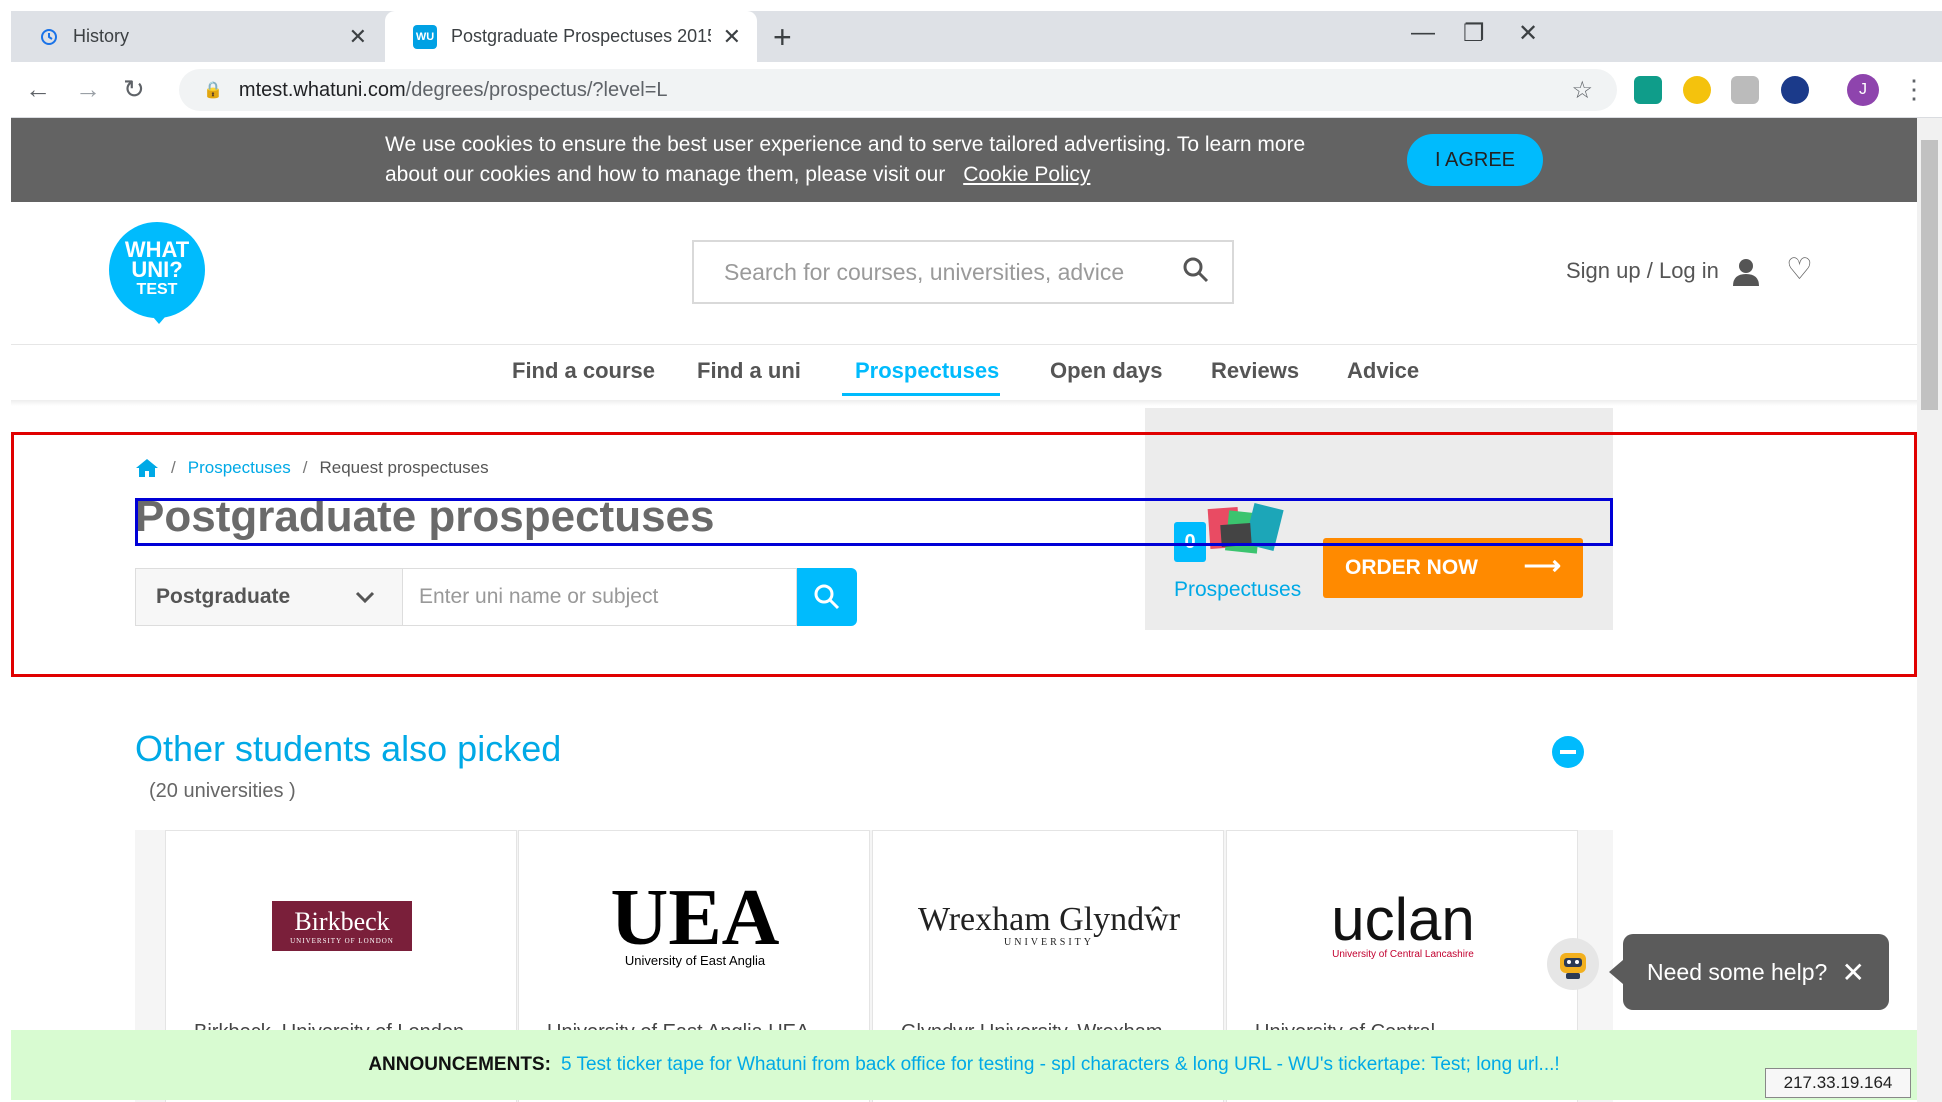 This screenshot has height=1102, width=1942. I want to click on nav-shadow, so click(964, 403).